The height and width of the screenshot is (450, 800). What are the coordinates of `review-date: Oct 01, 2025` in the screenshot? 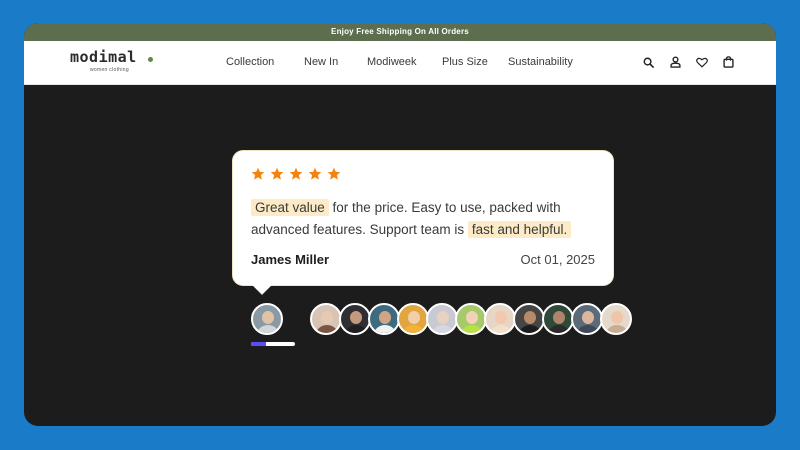 It's located at (557, 259).